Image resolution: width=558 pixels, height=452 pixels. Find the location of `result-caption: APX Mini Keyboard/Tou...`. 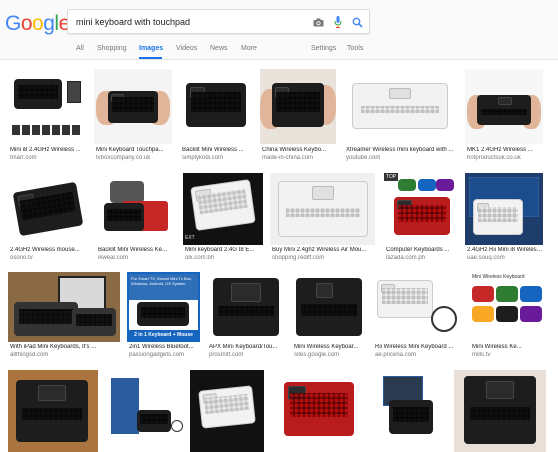

result-caption: APX Mini Keyboard/Tou... is located at coordinates (243, 347).